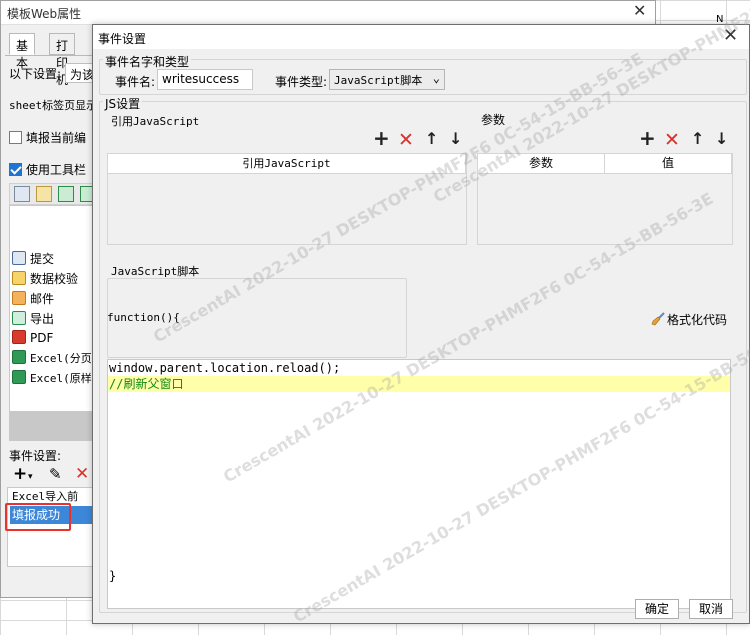 The width and height of the screenshot is (750, 635). What do you see at coordinates (421, 37) in the screenshot?
I see `dialog-titlebar: 事件设置 ✕` at bounding box center [421, 37].